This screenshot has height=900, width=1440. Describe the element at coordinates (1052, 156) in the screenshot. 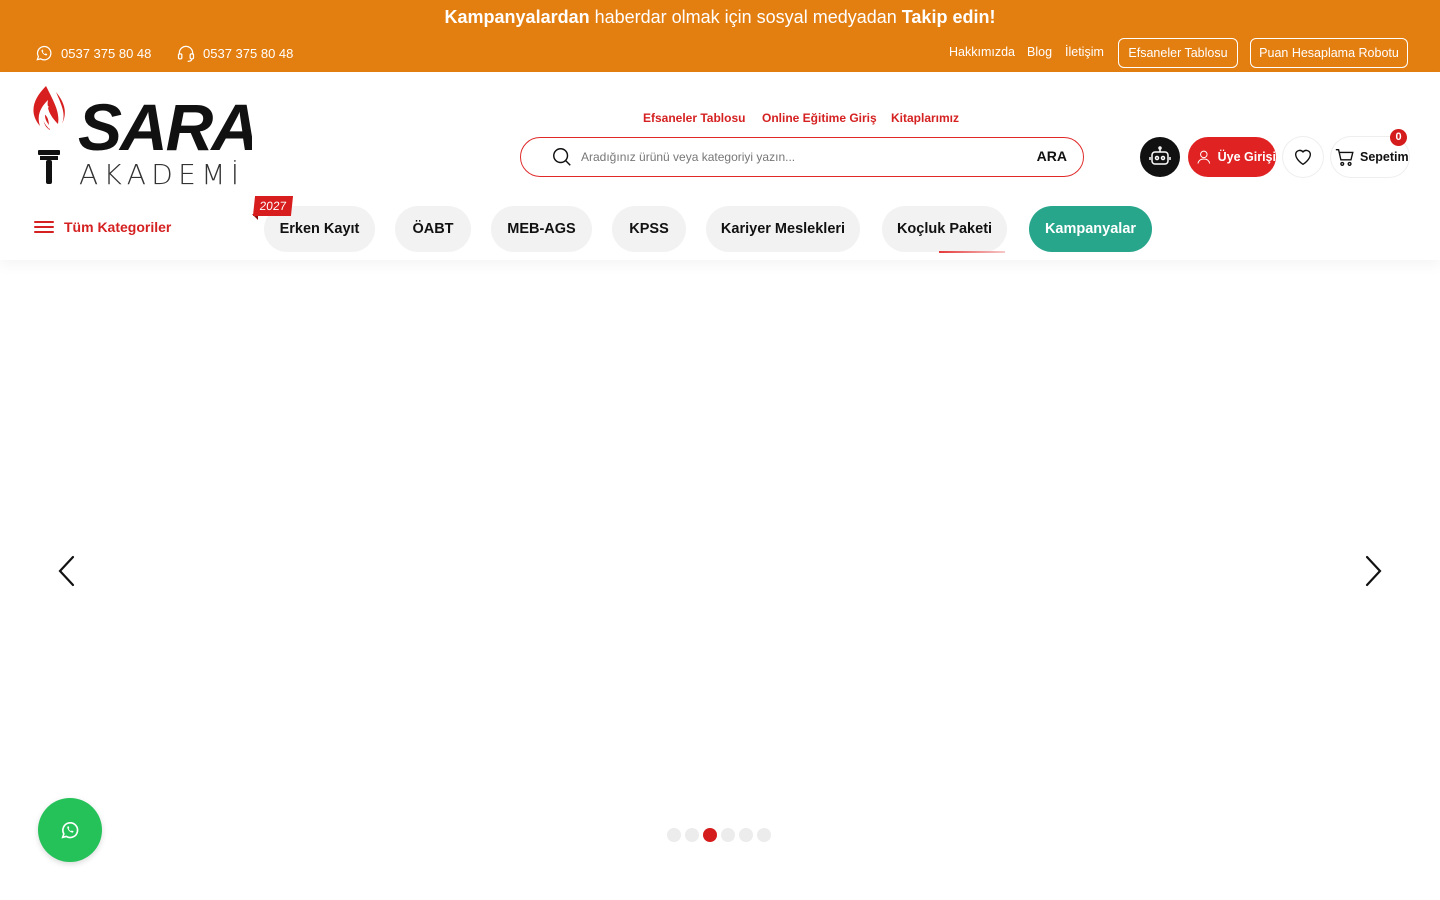

I see `search-button: ARA` at that location.